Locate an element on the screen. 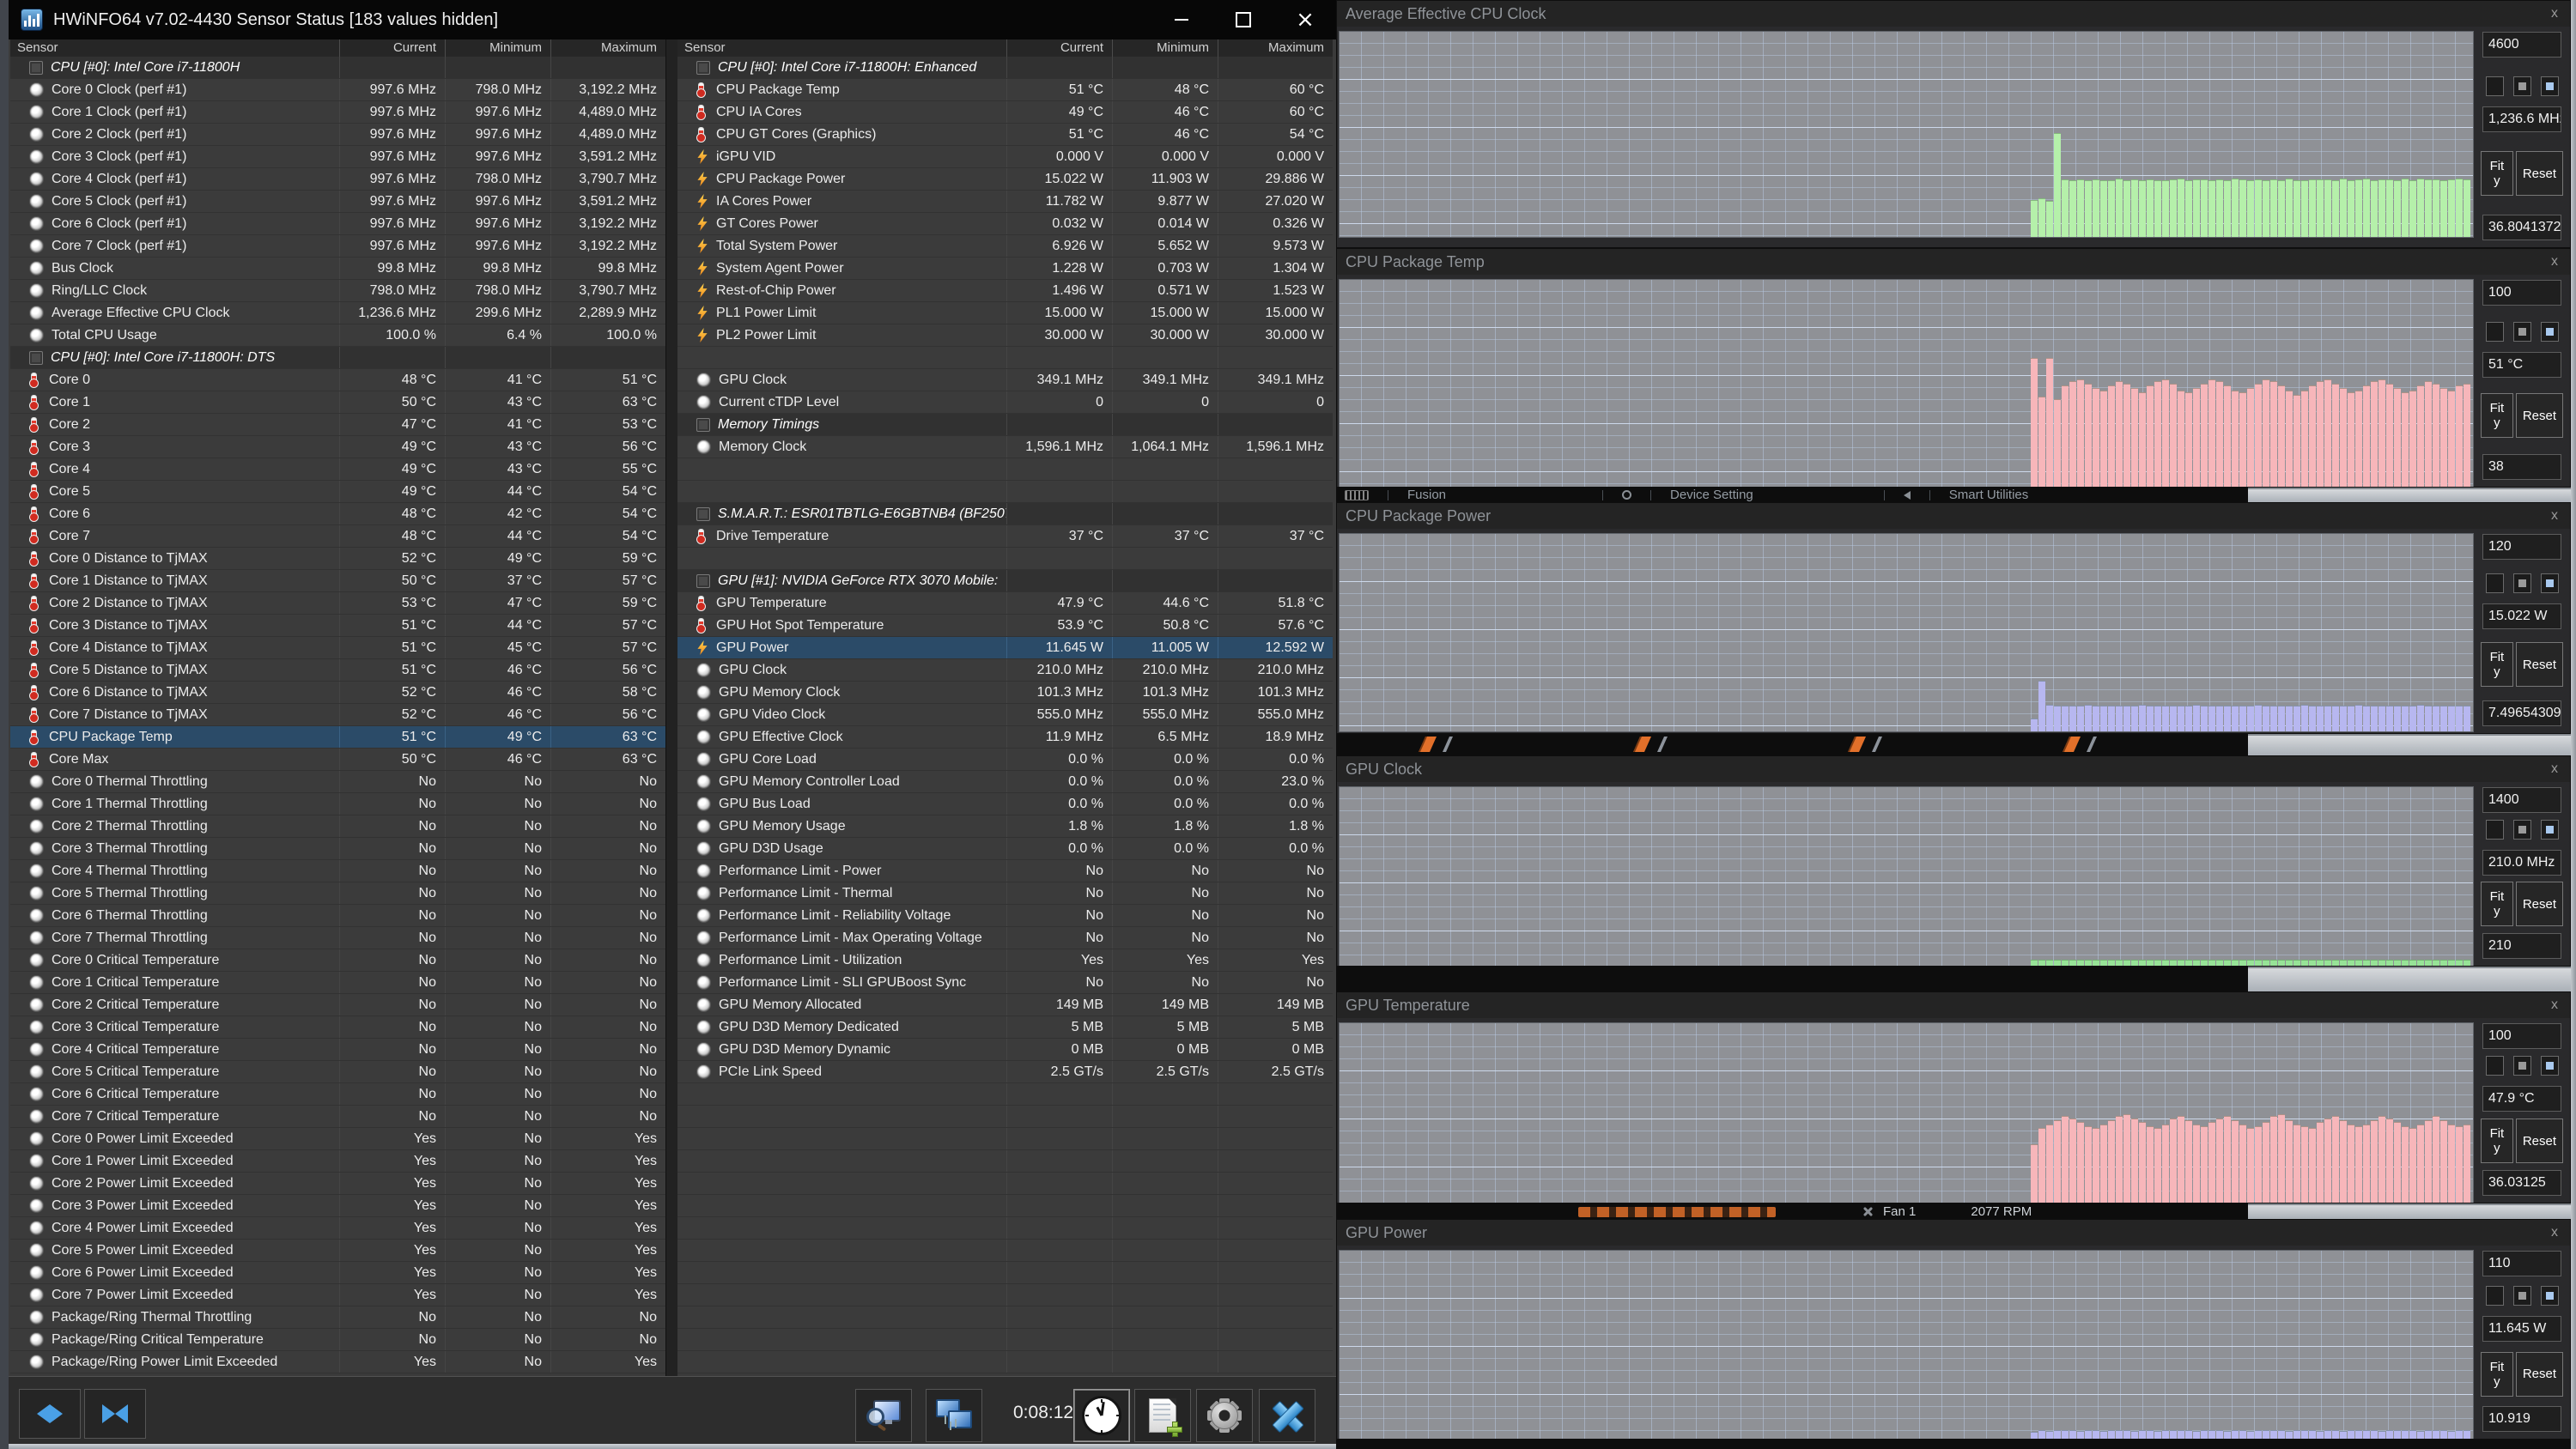 The width and height of the screenshot is (2576, 1449). sensor-row: Total CPU Usage 100.0 % 6.4 % 100.0 % is located at coordinates (337, 335).